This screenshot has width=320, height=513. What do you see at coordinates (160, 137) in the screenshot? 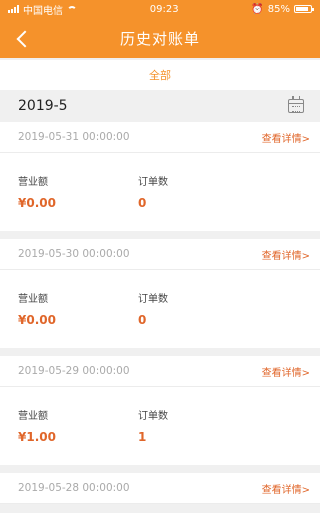
I see `record-header: 2019-05-31 00:00:00 查看详情>` at bounding box center [160, 137].